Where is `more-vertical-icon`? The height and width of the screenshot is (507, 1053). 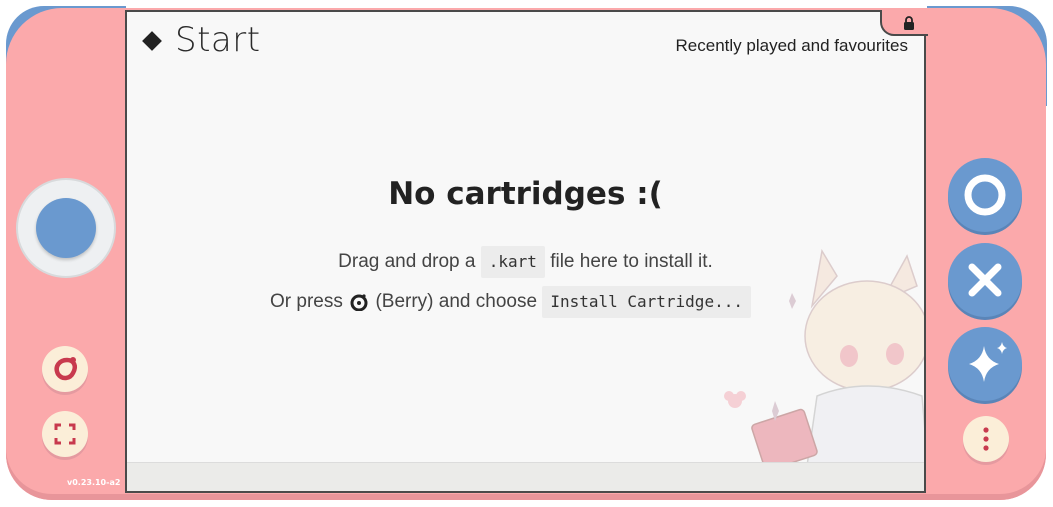
more-vertical-icon is located at coordinates (986, 439).